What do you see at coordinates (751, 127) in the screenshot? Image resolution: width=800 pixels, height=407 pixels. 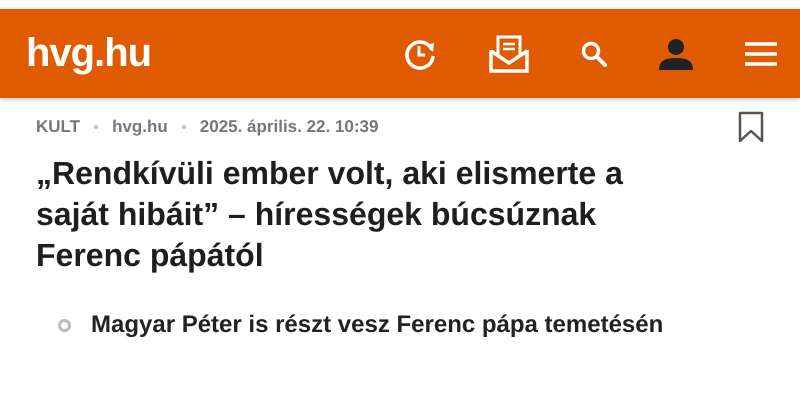 I see `bookmark-icon` at bounding box center [751, 127].